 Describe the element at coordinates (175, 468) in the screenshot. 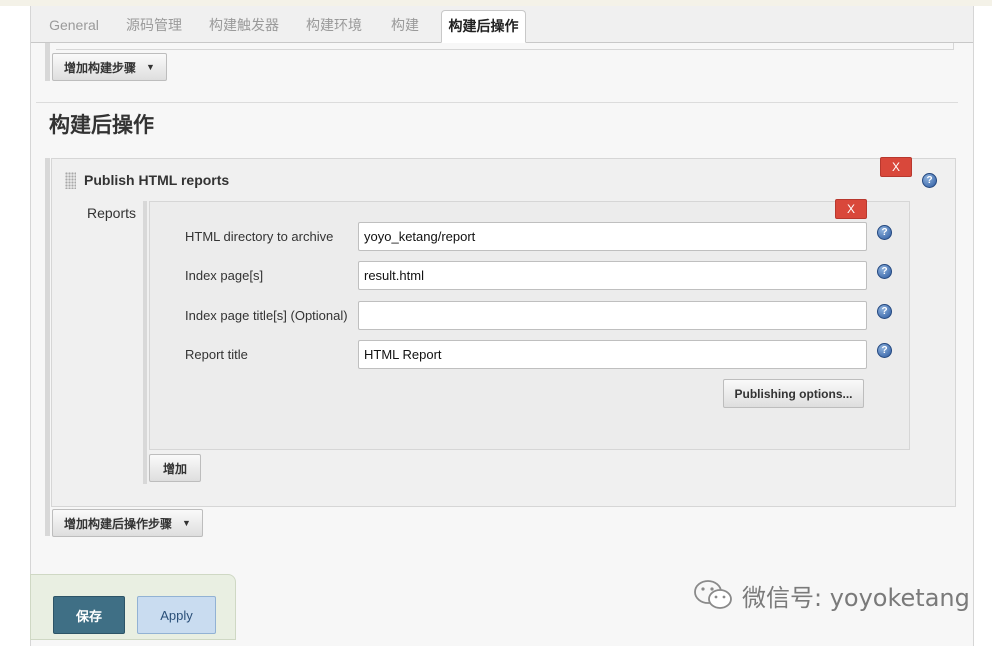

I see `add-report-button: 增加` at that location.